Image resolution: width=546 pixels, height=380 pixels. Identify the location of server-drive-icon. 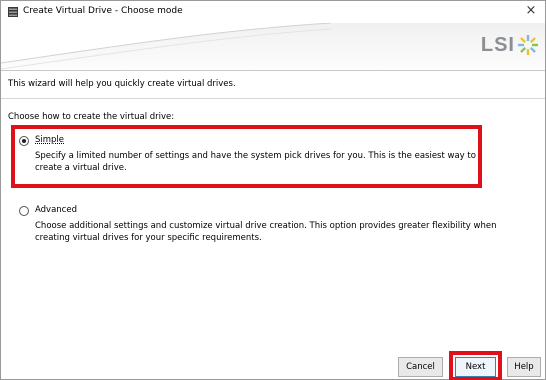
(13, 12).